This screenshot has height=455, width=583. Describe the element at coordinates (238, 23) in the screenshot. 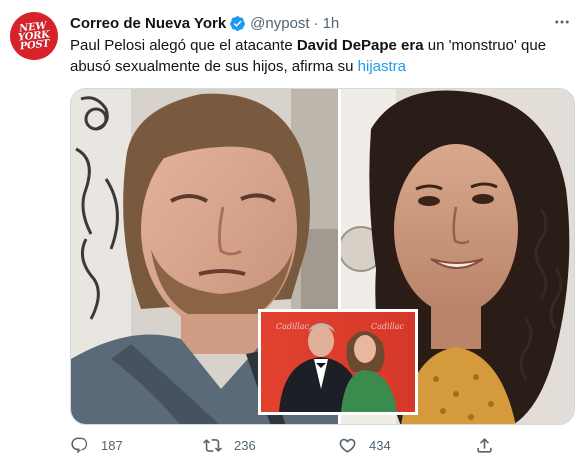

I see `verified-badge-icon` at that location.